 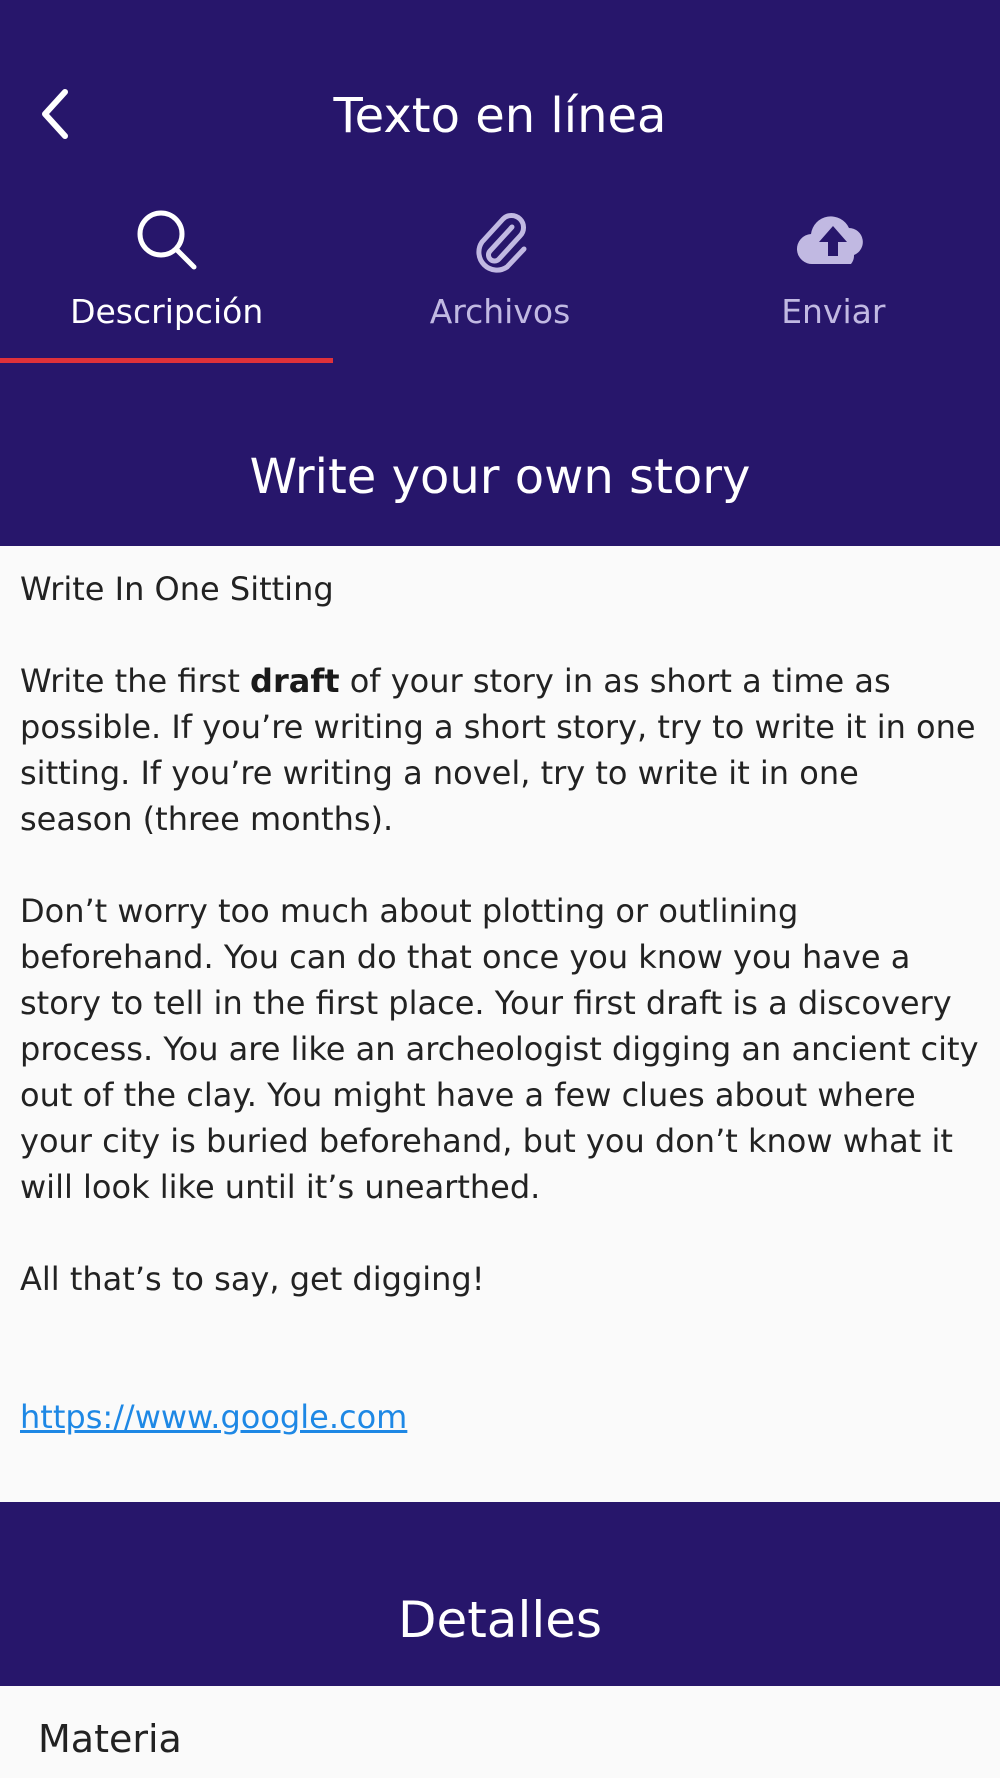 What do you see at coordinates (167, 360) in the screenshot?
I see `active-tab-indicator` at bounding box center [167, 360].